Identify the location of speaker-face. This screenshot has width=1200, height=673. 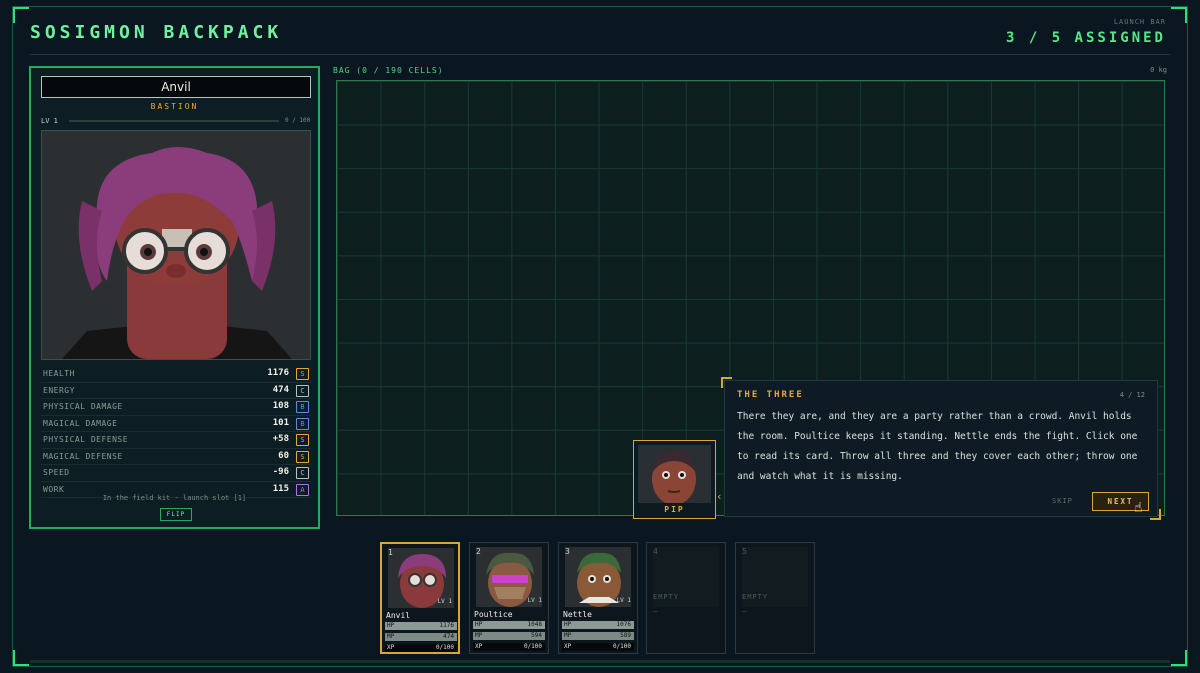
(674, 474).